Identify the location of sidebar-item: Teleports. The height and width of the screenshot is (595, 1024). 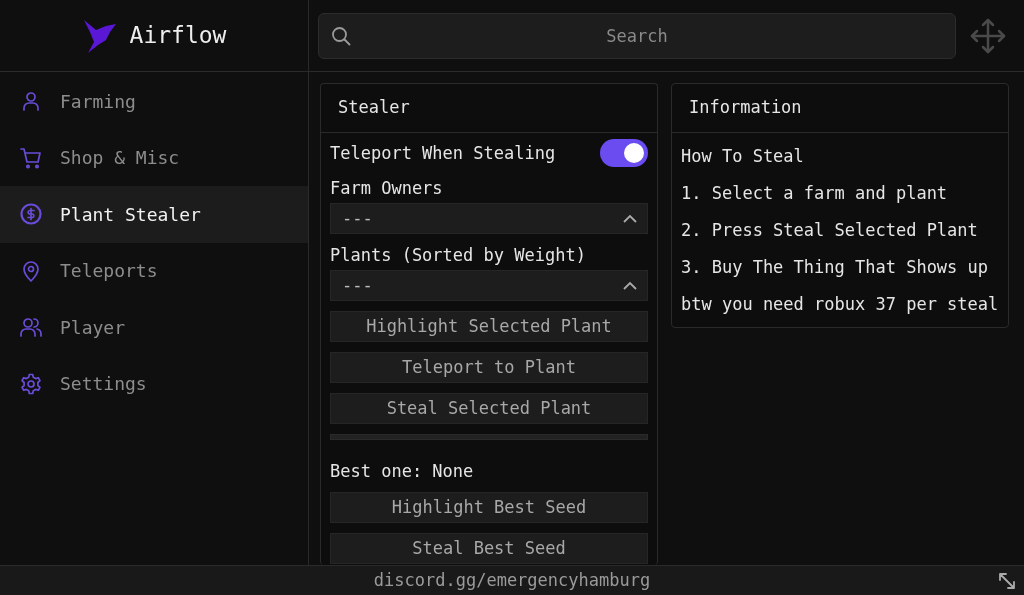
(154, 270).